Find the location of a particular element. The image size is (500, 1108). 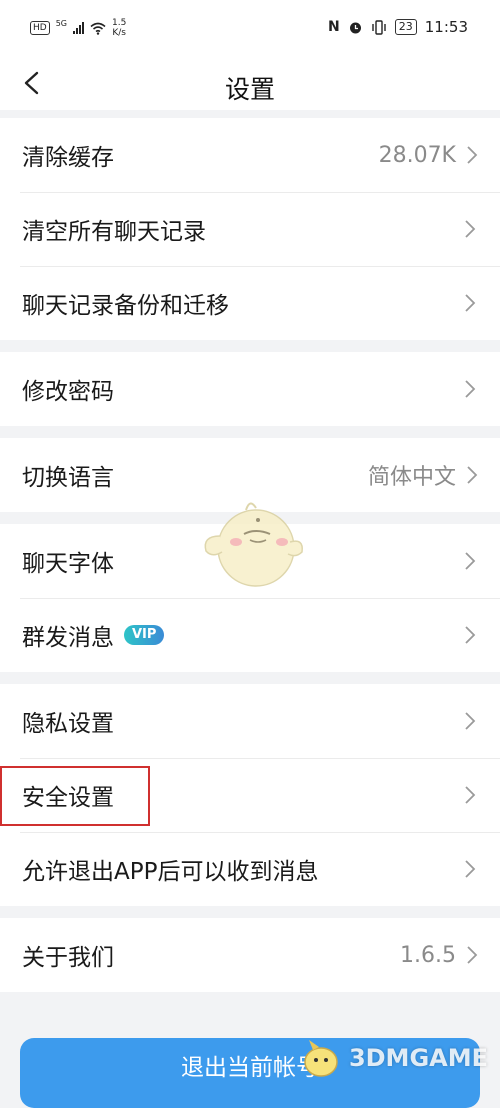

watermark-logo-icon is located at coordinates (321, 1058).